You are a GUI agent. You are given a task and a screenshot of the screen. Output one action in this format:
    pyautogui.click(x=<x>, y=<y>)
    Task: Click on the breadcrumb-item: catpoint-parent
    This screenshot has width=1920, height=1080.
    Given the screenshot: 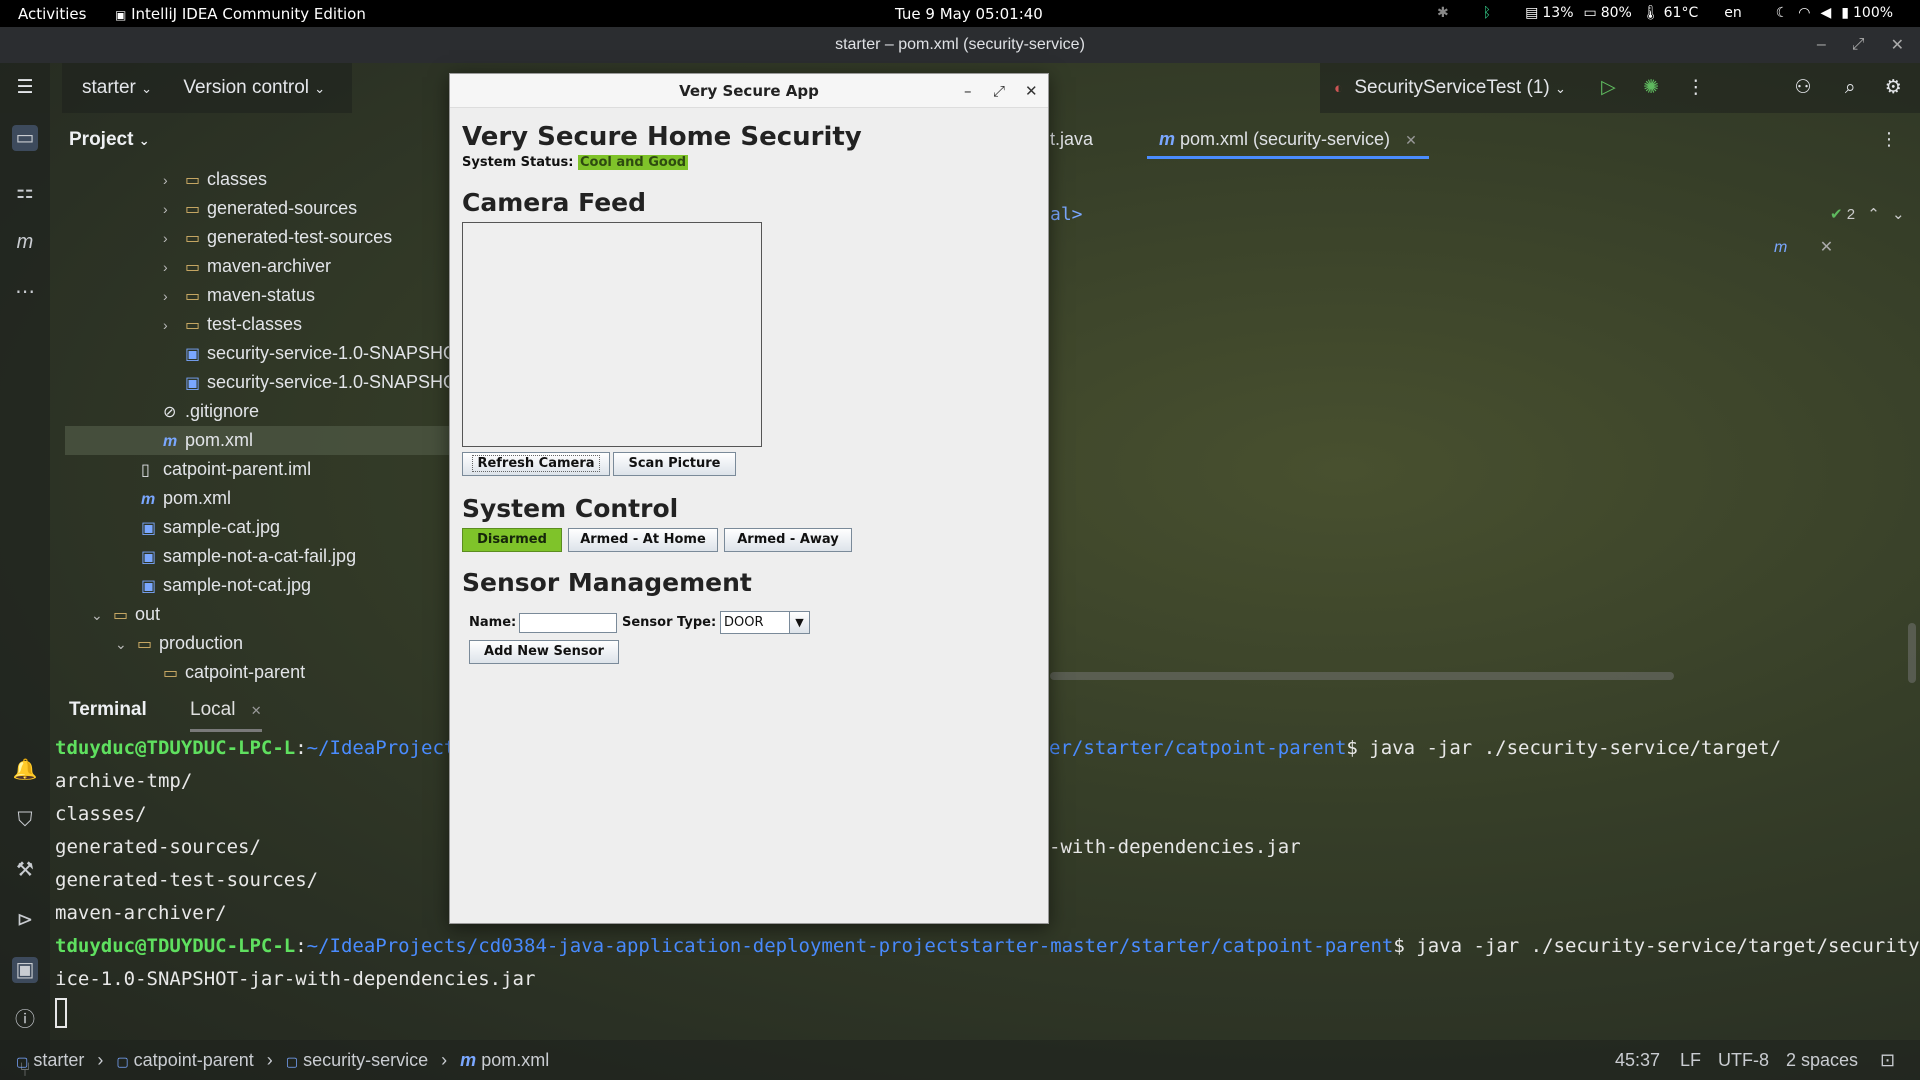 What is the action you would take?
    pyautogui.click(x=194, y=1060)
    